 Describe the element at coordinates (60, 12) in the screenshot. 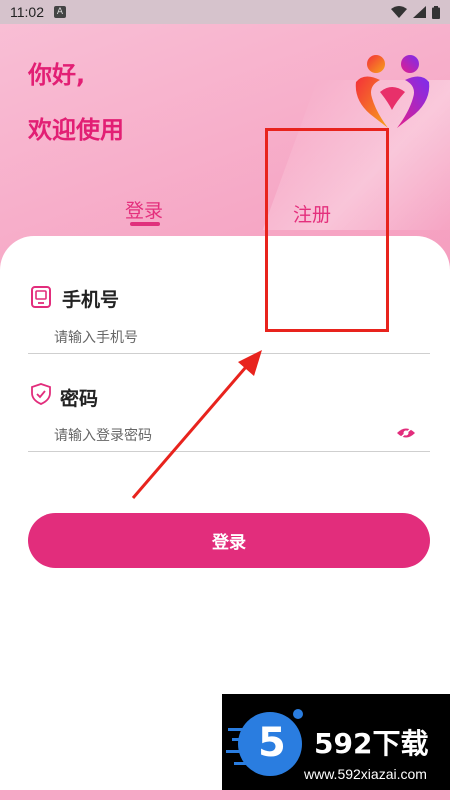

I see `notification-badge: A` at that location.